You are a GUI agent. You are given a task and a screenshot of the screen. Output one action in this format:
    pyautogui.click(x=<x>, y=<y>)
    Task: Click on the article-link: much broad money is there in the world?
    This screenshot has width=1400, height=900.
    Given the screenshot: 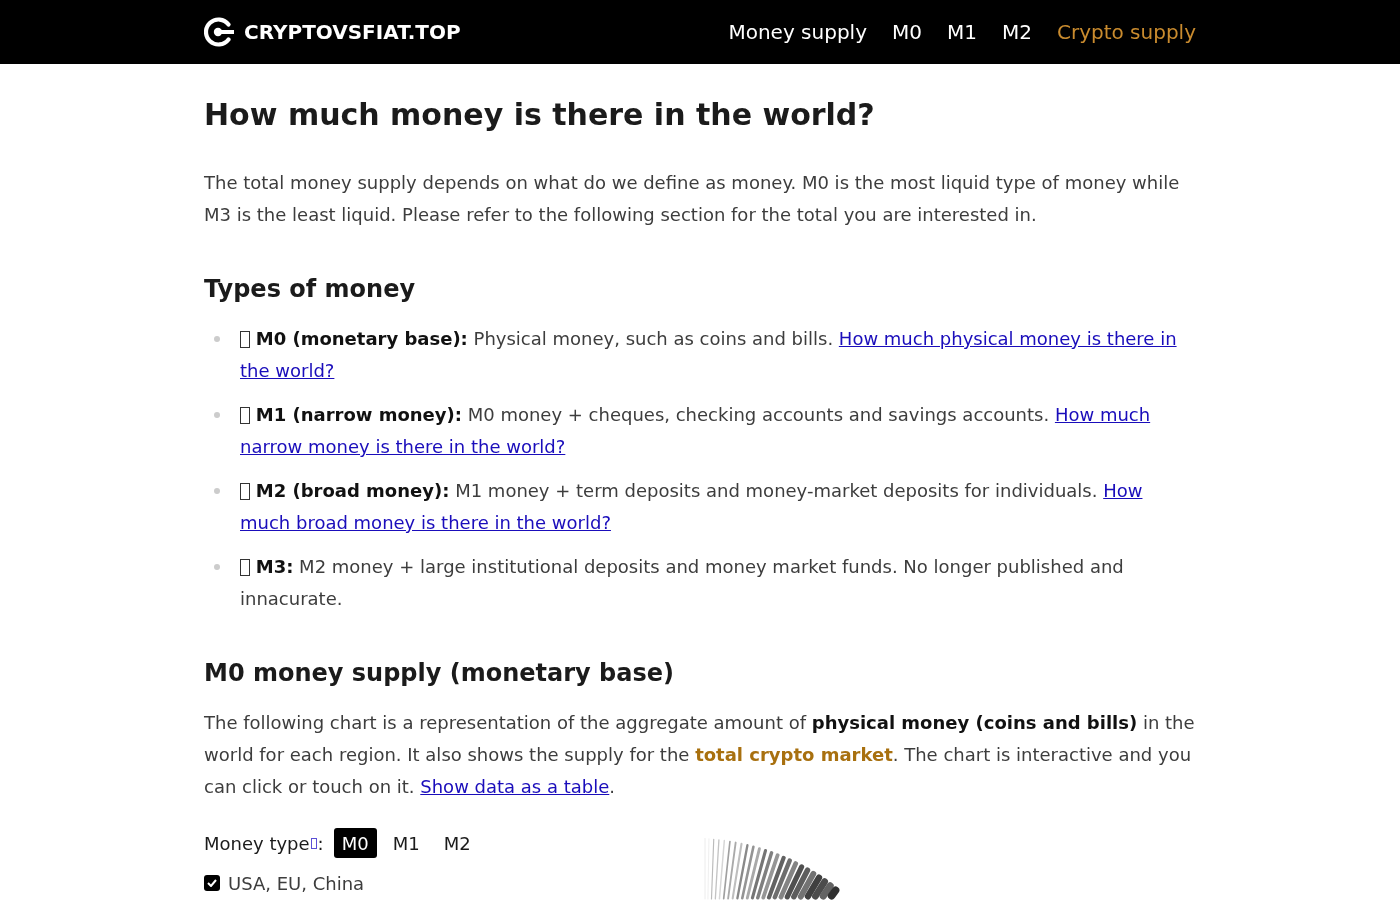 What is the action you would take?
    pyautogui.click(x=425, y=522)
    